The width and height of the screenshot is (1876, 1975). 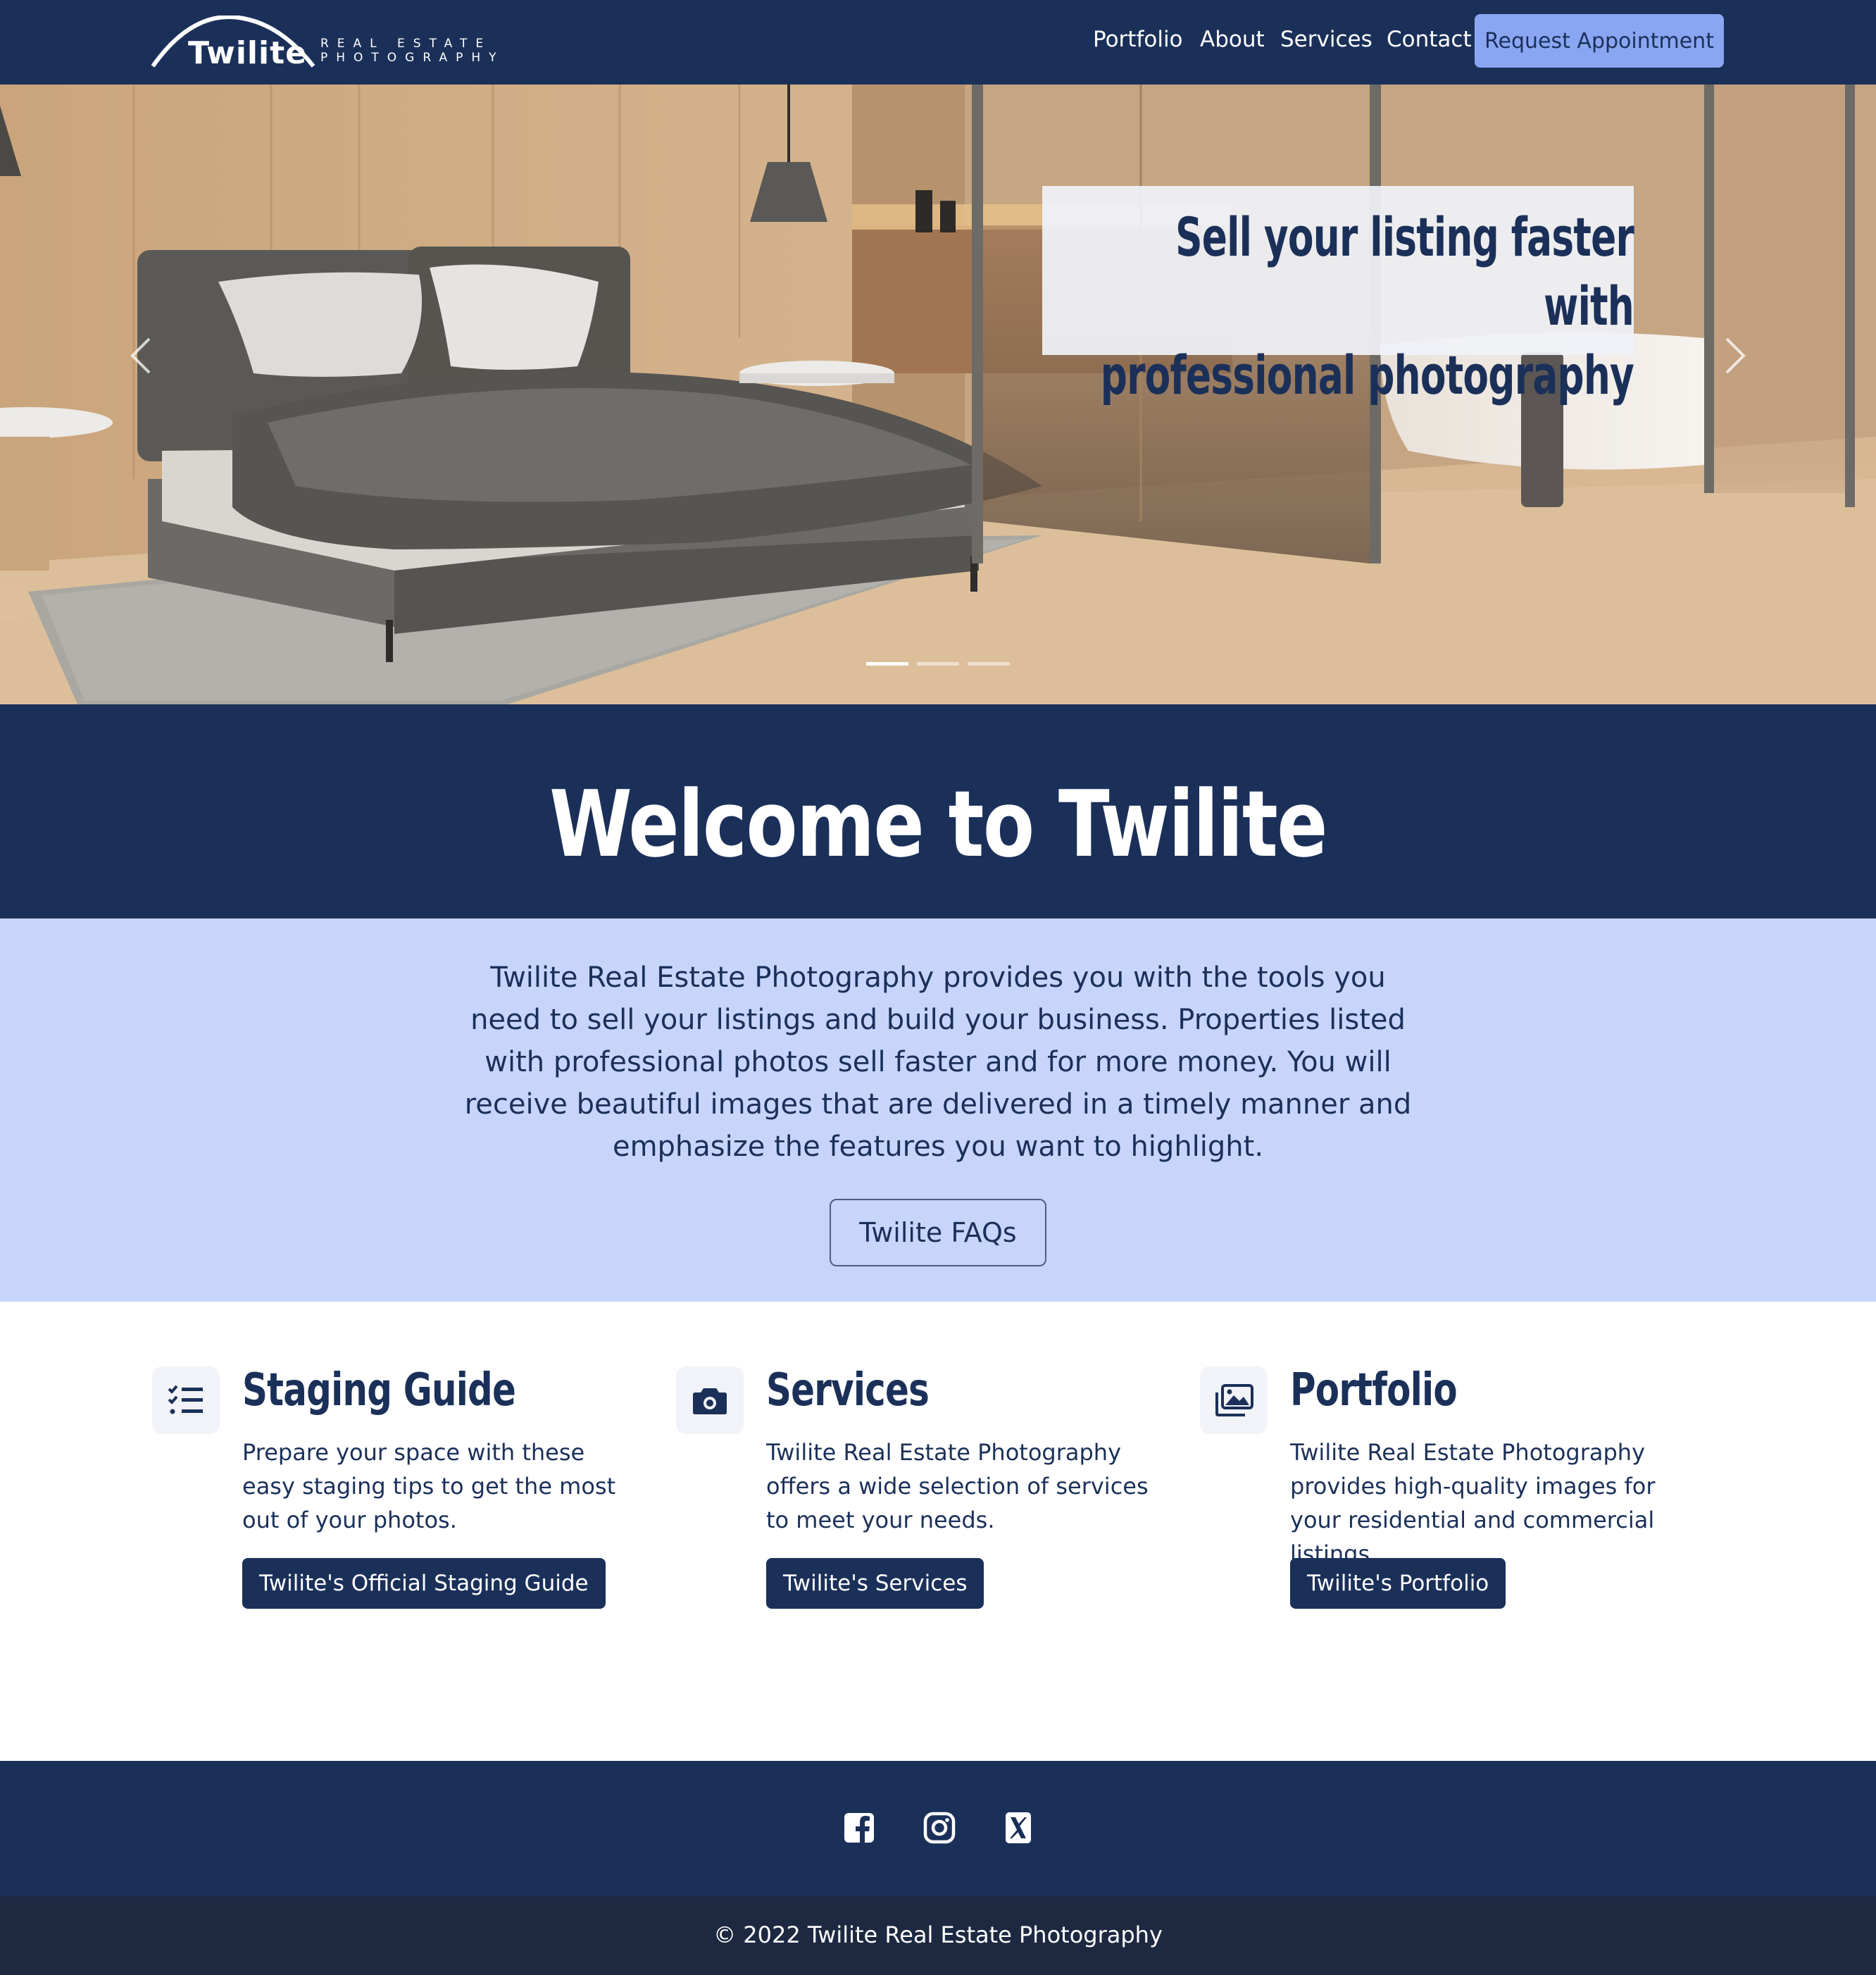 What do you see at coordinates (1374, 1390) in the screenshot?
I see `feature-title-portfolio: Portfolio` at bounding box center [1374, 1390].